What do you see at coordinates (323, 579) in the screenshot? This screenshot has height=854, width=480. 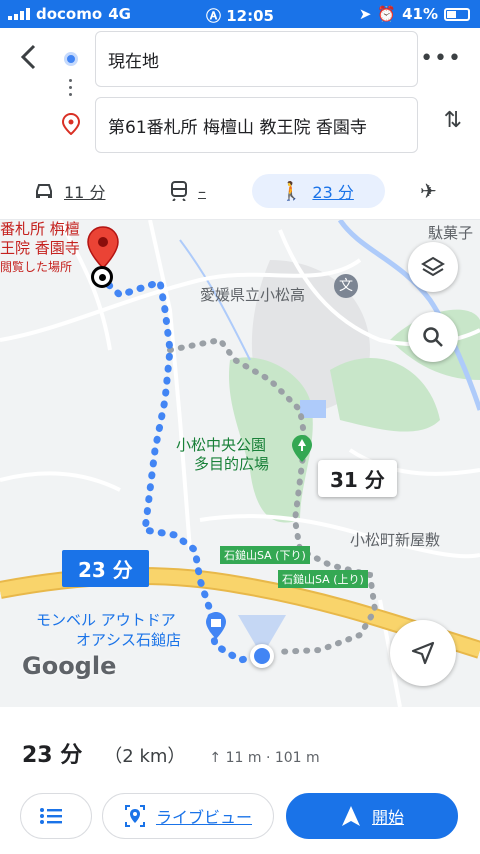 I see `sa-up-label: 石鎚山SA (上り)` at bounding box center [323, 579].